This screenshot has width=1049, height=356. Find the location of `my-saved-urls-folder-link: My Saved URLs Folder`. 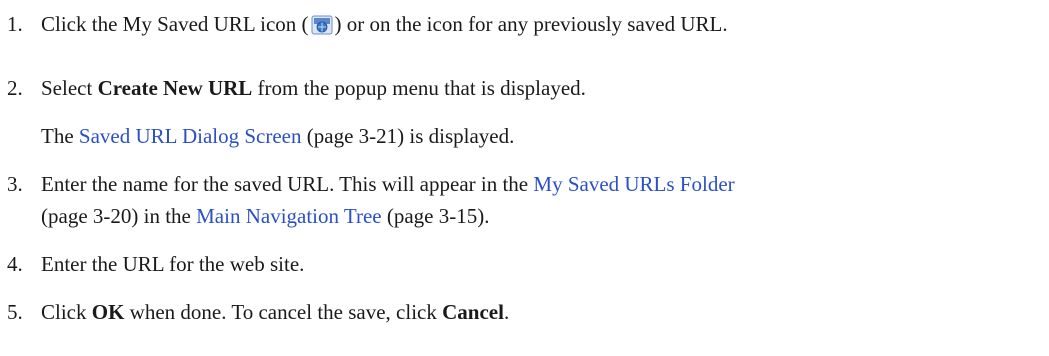

my-saved-urls-folder-link: My Saved URLs Folder is located at coordinates (633, 184).